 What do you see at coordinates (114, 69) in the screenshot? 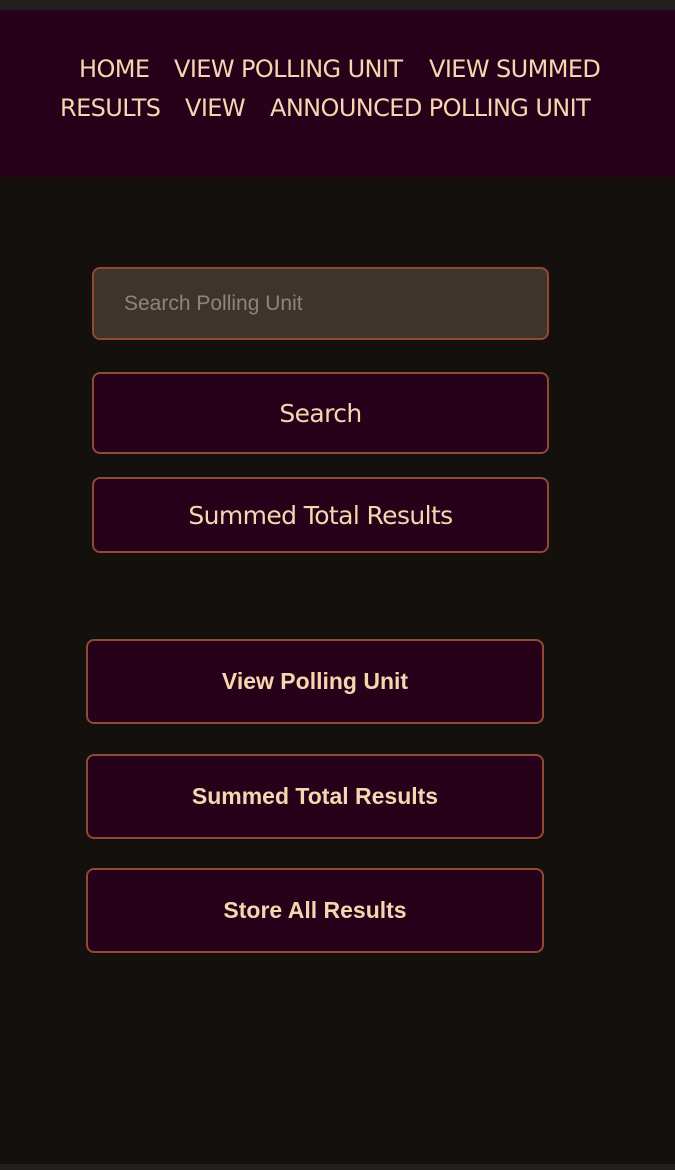
I see `nav-home-link: HOME` at bounding box center [114, 69].